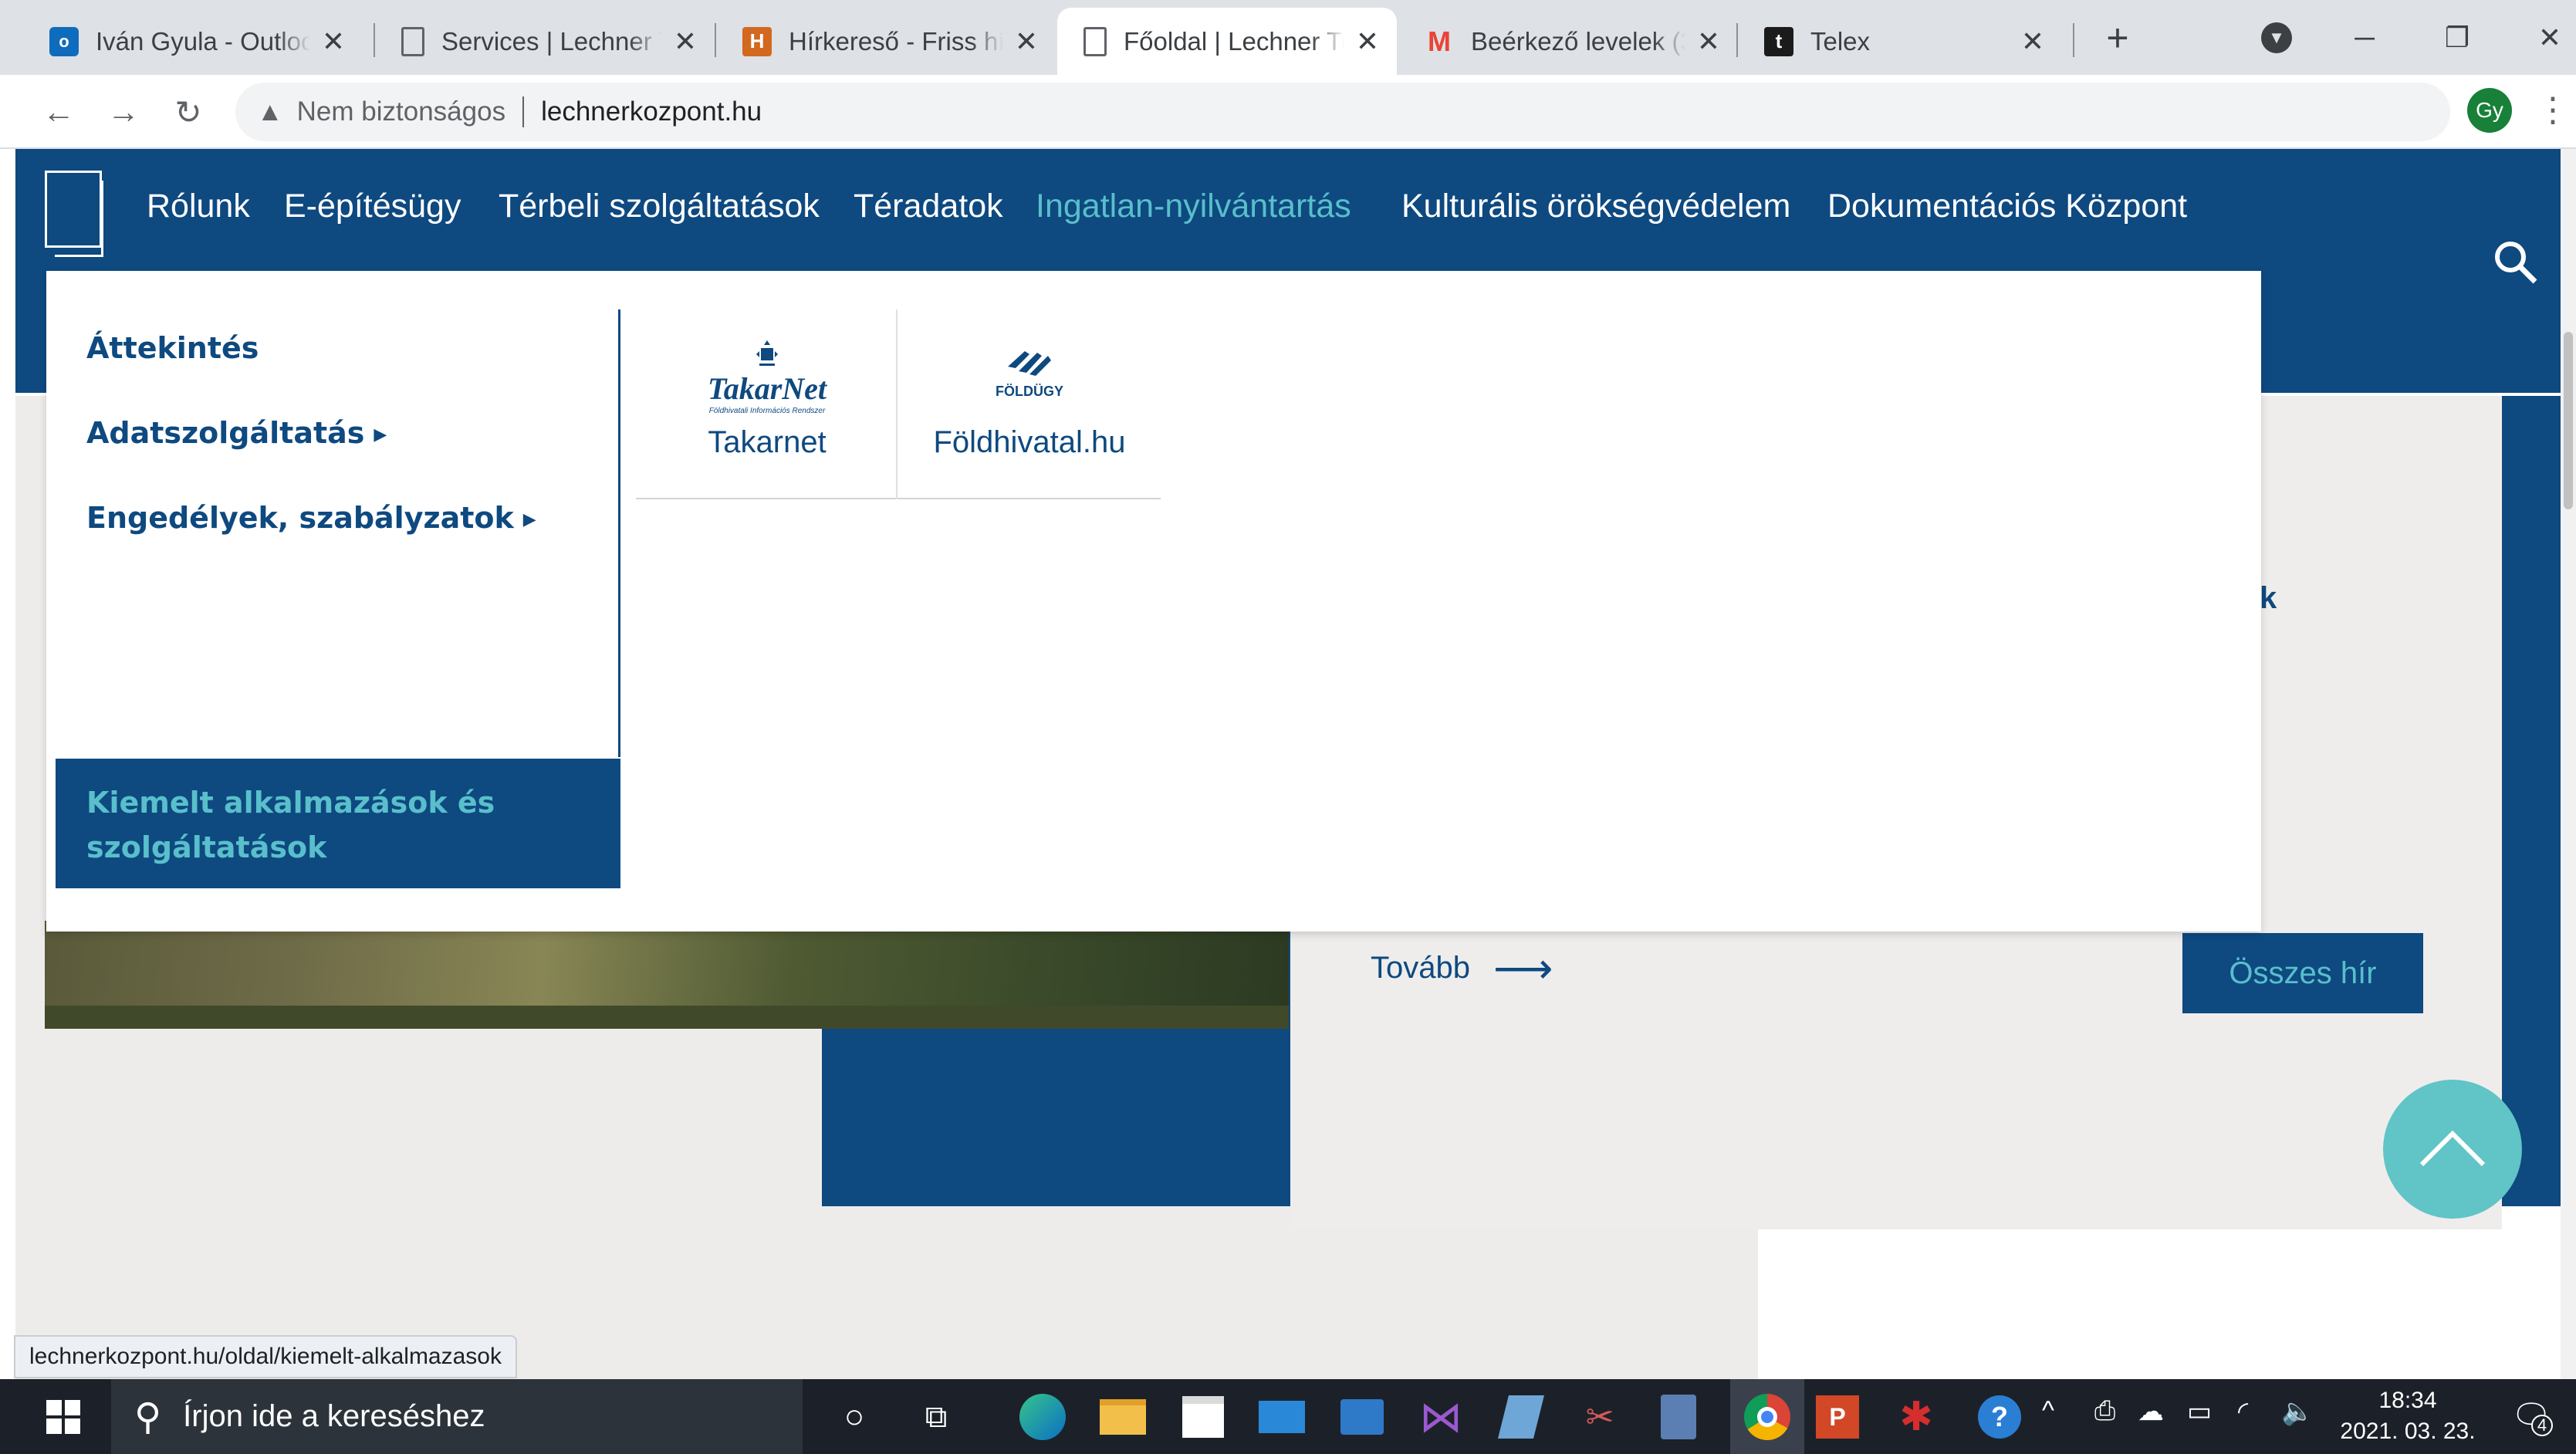 This screenshot has width=2576, height=1454. What do you see at coordinates (667, 1018) in the screenshot?
I see `hero-image-lower` at bounding box center [667, 1018].